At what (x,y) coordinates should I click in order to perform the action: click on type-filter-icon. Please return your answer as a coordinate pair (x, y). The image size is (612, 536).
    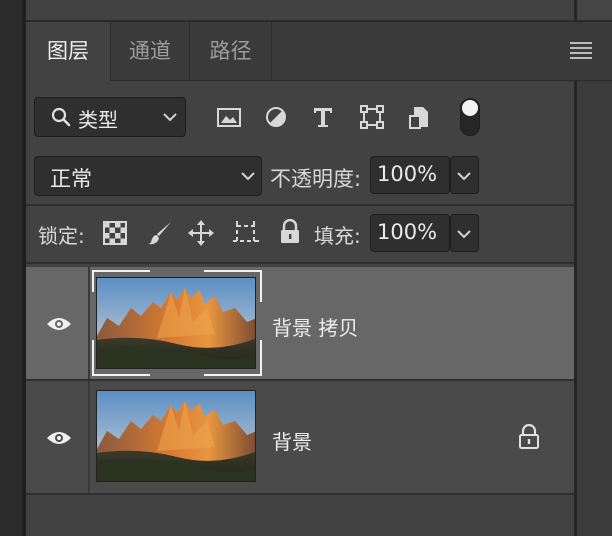
    Looking at the image, I should click on (323, 117).